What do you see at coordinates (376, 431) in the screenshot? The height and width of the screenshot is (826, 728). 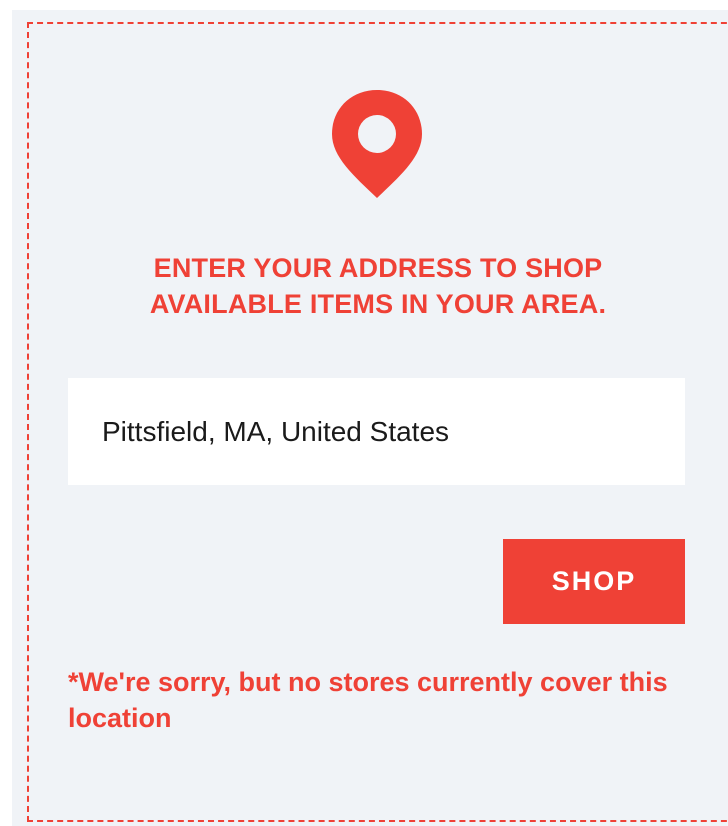 I see `address-input` at bounding box center [376, 431].